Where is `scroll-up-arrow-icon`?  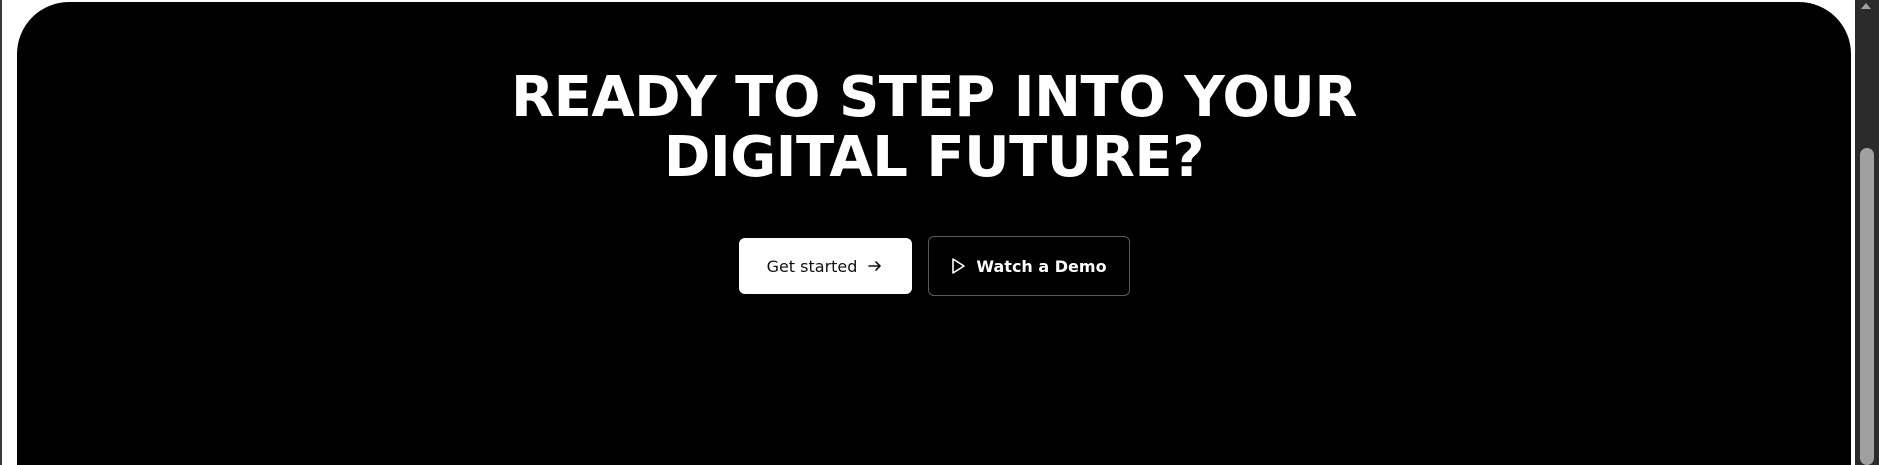
scroll-up-arrow-icon is located at coordinates (1866, 6).